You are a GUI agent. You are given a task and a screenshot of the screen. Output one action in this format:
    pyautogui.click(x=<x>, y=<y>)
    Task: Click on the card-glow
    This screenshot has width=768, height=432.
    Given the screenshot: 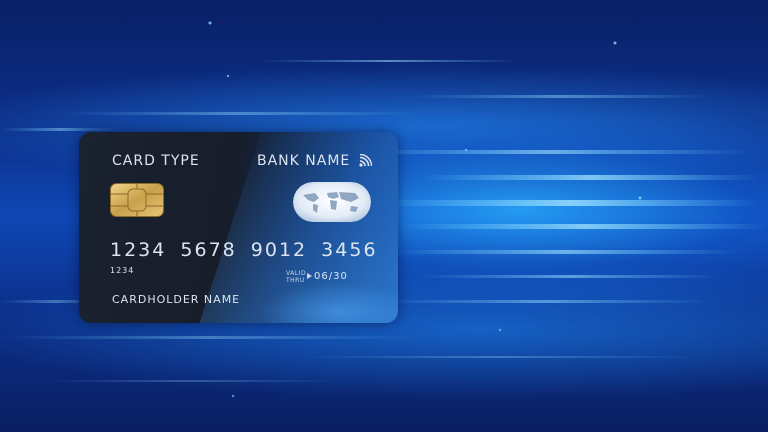 What is the action you would take?
    pyautogui.click(x=328, y=302)
    